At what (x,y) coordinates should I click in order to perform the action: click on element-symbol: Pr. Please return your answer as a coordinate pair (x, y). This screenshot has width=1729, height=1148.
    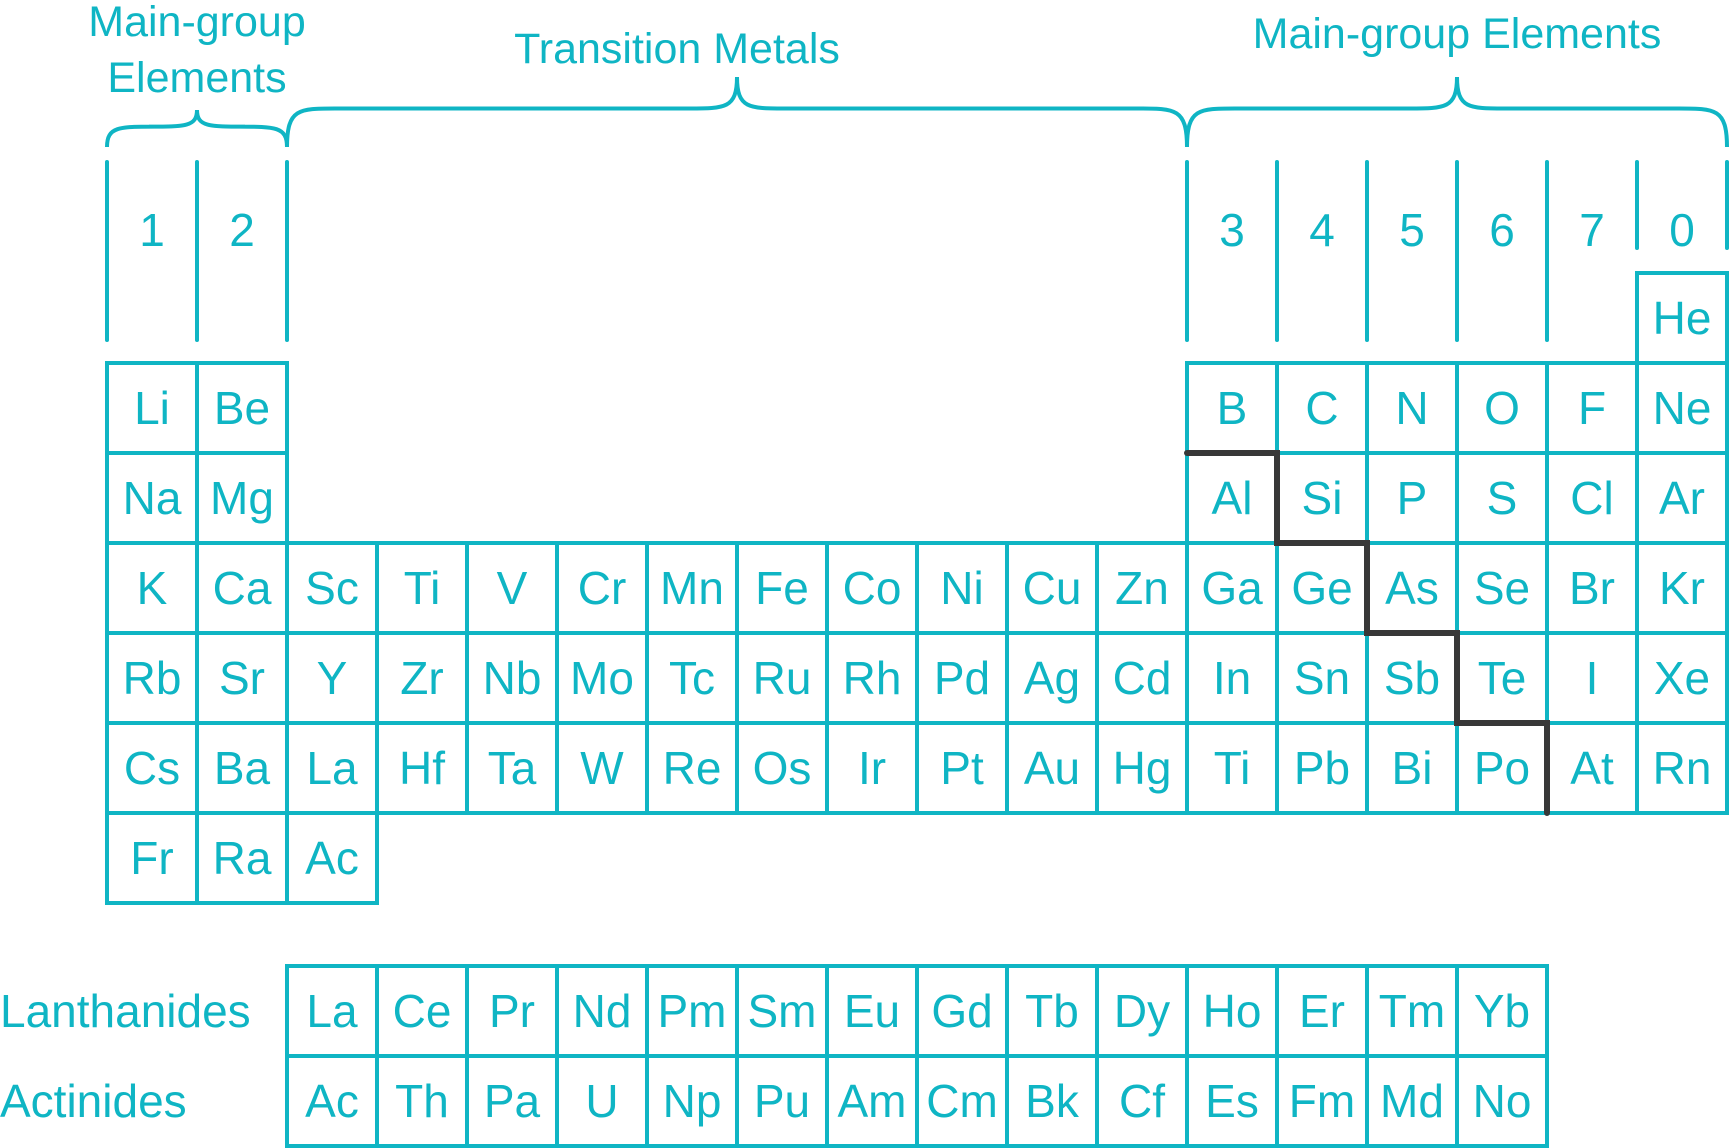
    Looking at the image, I should click on (512, 1011).